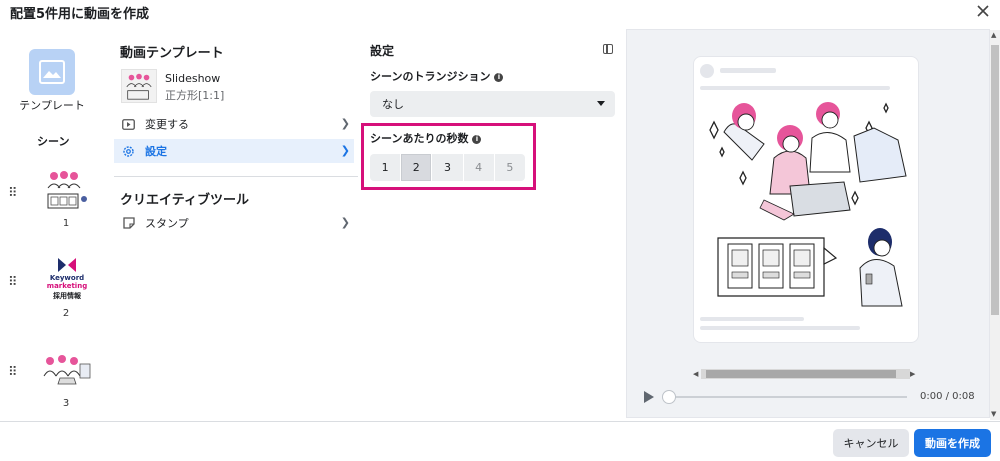  I want to click on transition-label: シーンのトランジション i, so click(437, 76).